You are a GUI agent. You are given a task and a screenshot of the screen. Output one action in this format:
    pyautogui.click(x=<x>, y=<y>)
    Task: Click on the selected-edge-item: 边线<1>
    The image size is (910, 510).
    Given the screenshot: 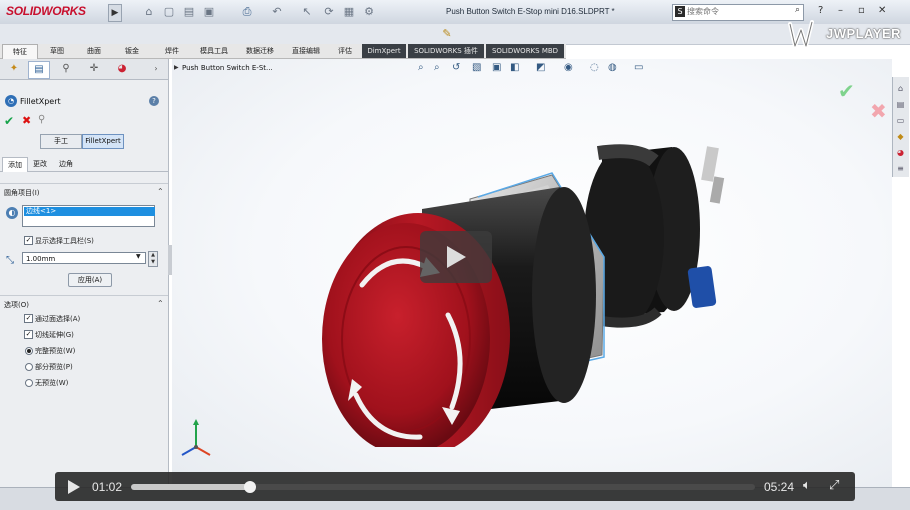 What is the action you would take?
    pyautogui.click(x=89, y=211)
    